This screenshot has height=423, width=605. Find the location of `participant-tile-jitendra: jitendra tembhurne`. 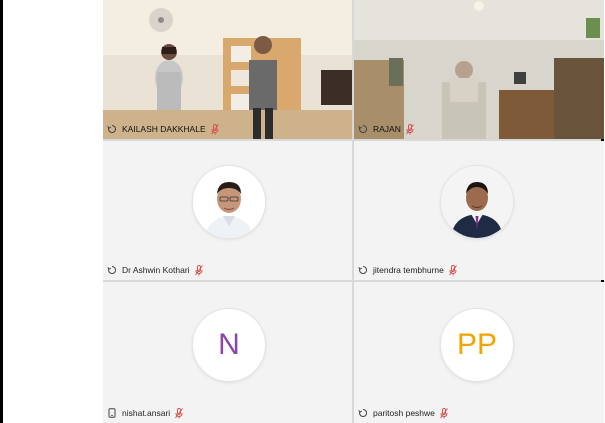

participant-tile-jitendra: jitendra tembhurne is located at coordinates (479, 210).